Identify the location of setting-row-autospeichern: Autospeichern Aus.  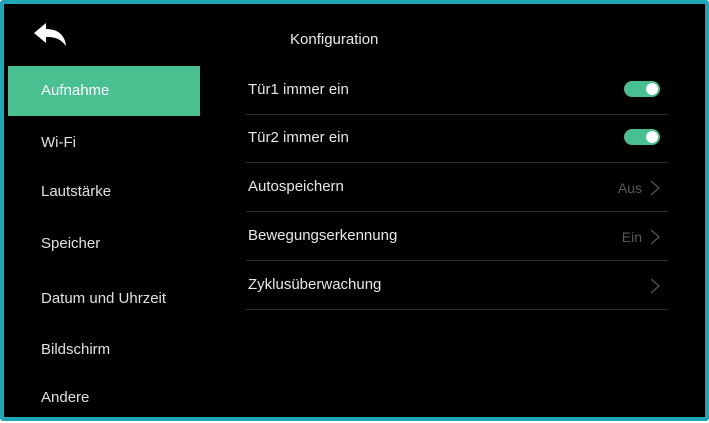
(457, 187).